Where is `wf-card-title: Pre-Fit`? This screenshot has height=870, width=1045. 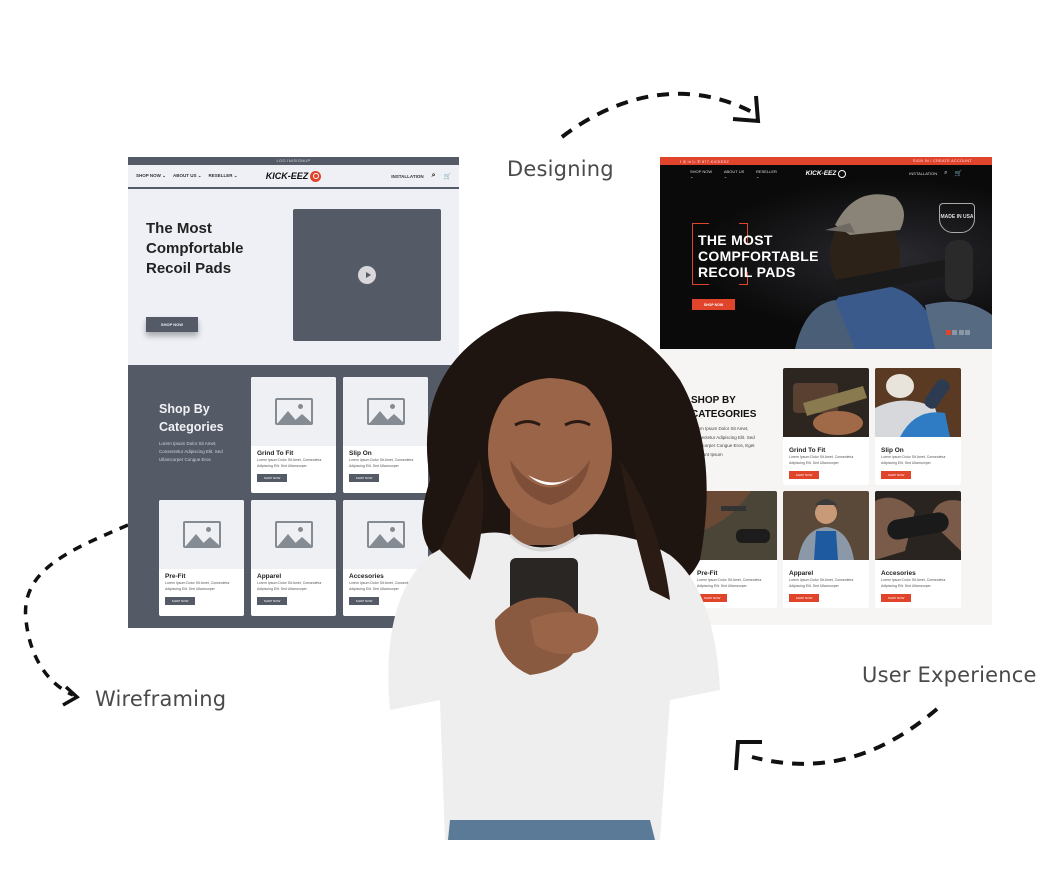 wf-card-title: Pre-Fit is located at coordinates (175, 576).